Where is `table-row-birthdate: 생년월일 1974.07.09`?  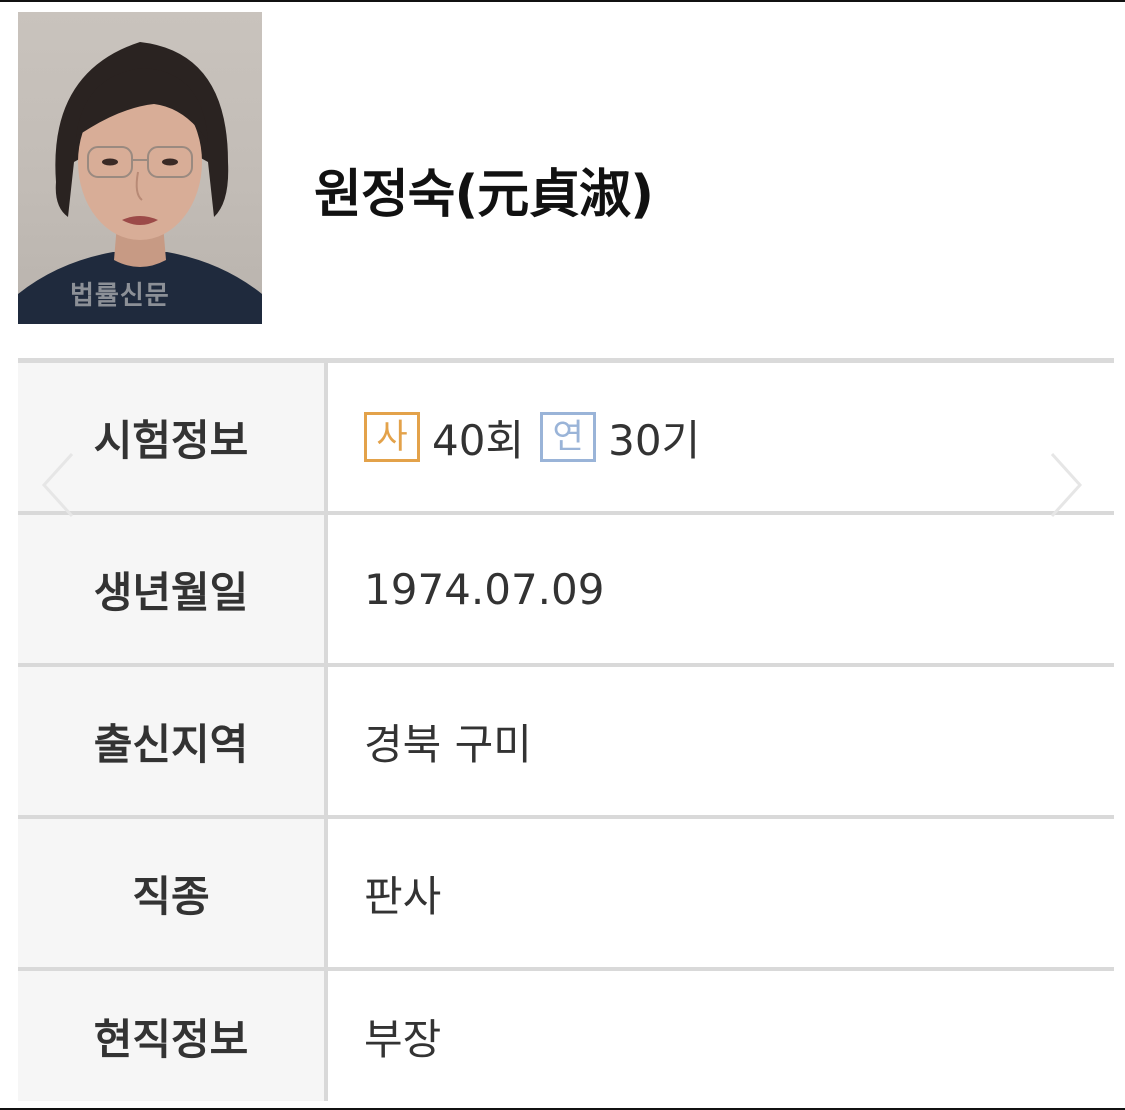
table-row-birthdate: 생년월일 1974.07.09 is located at coordinates (566, 591).